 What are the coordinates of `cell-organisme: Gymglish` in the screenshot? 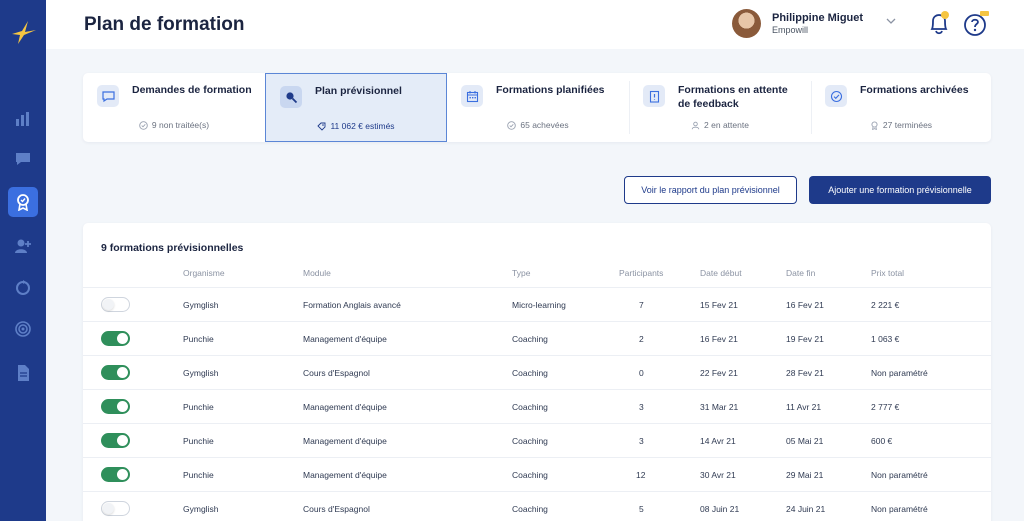 It's located at (201, 305).